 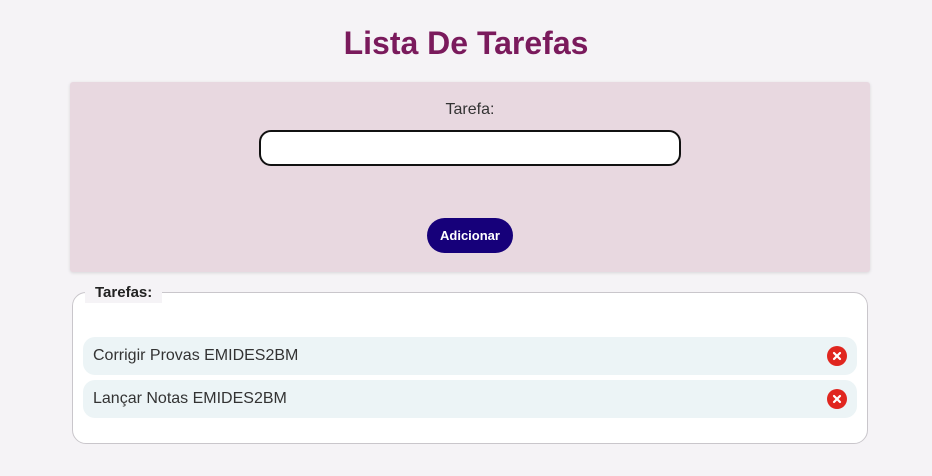 What do you see at coordinates (124, 293) in the screenshot?
I see `tasks-legend: Tarefas:` at bounding box center [124, 293].